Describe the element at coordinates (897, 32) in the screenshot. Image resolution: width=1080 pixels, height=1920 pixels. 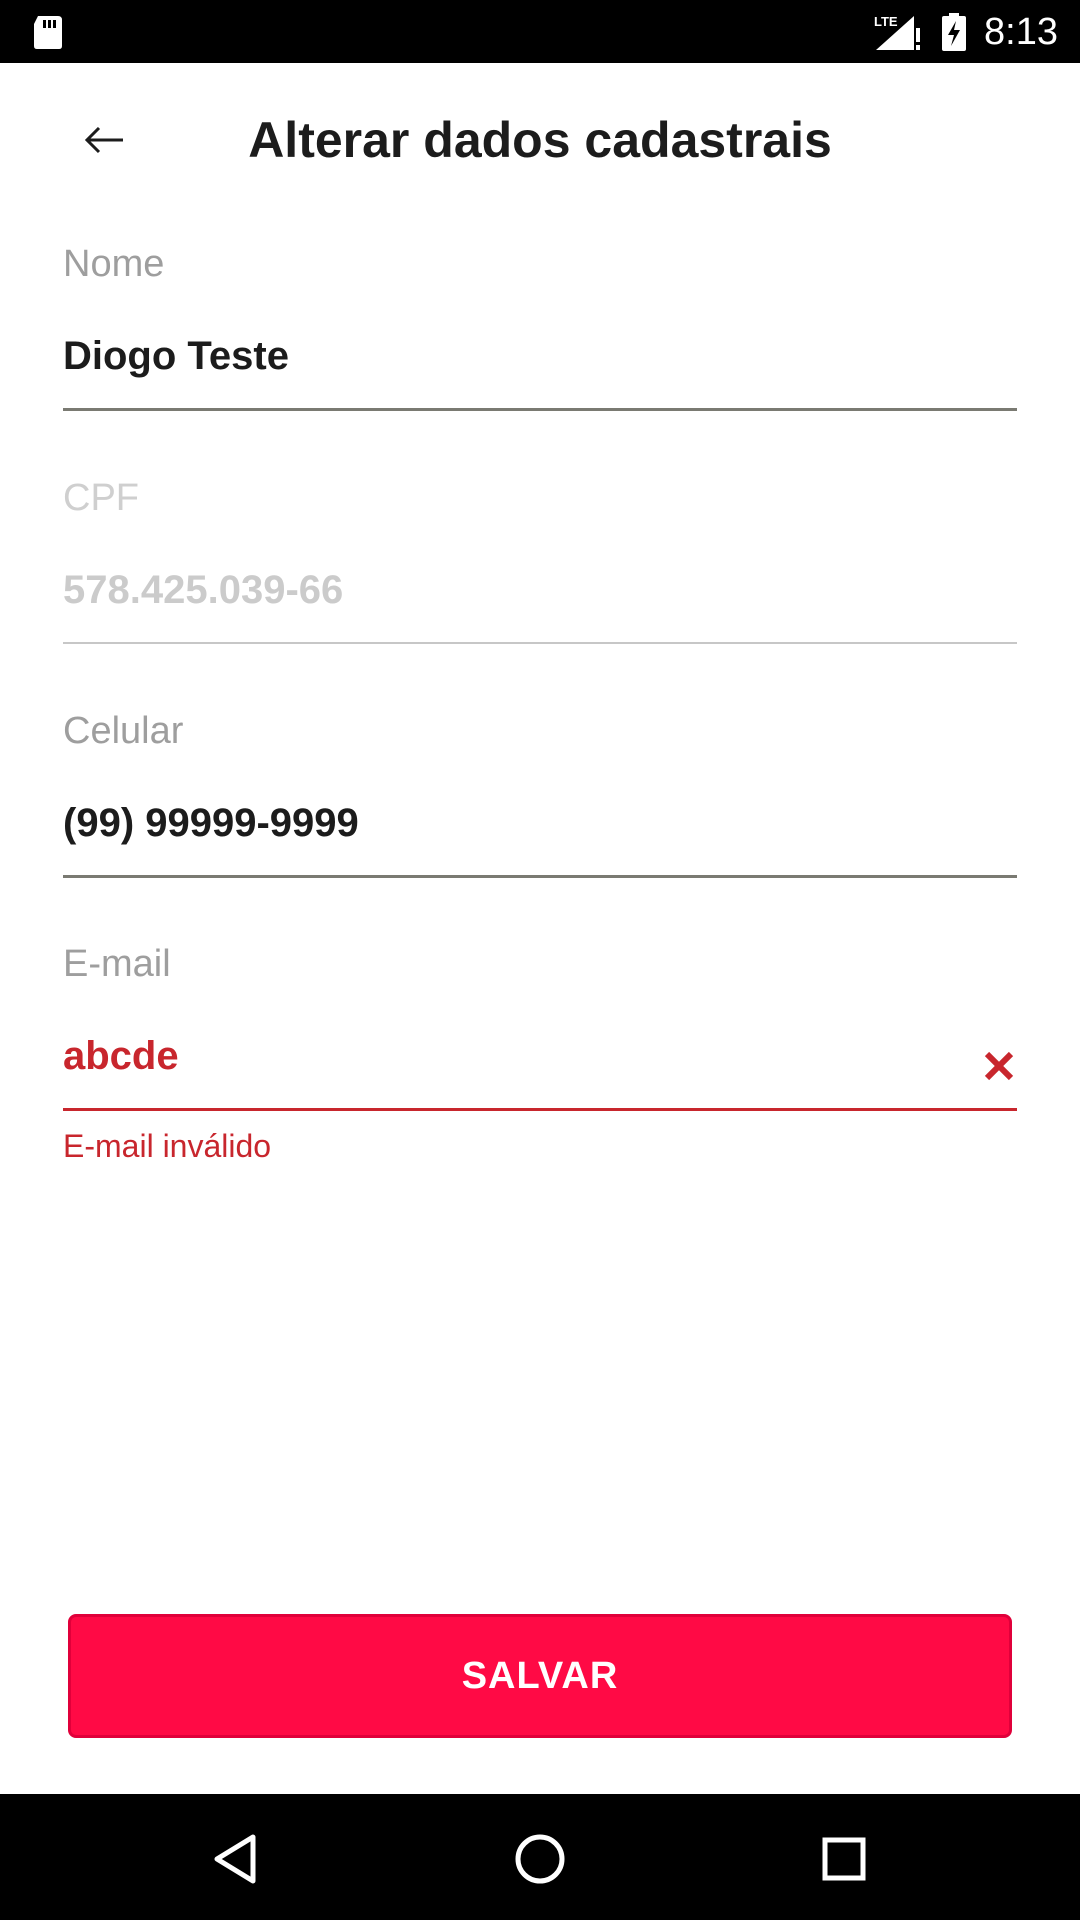
I see `lte-signal-icon: LTE` at that location.